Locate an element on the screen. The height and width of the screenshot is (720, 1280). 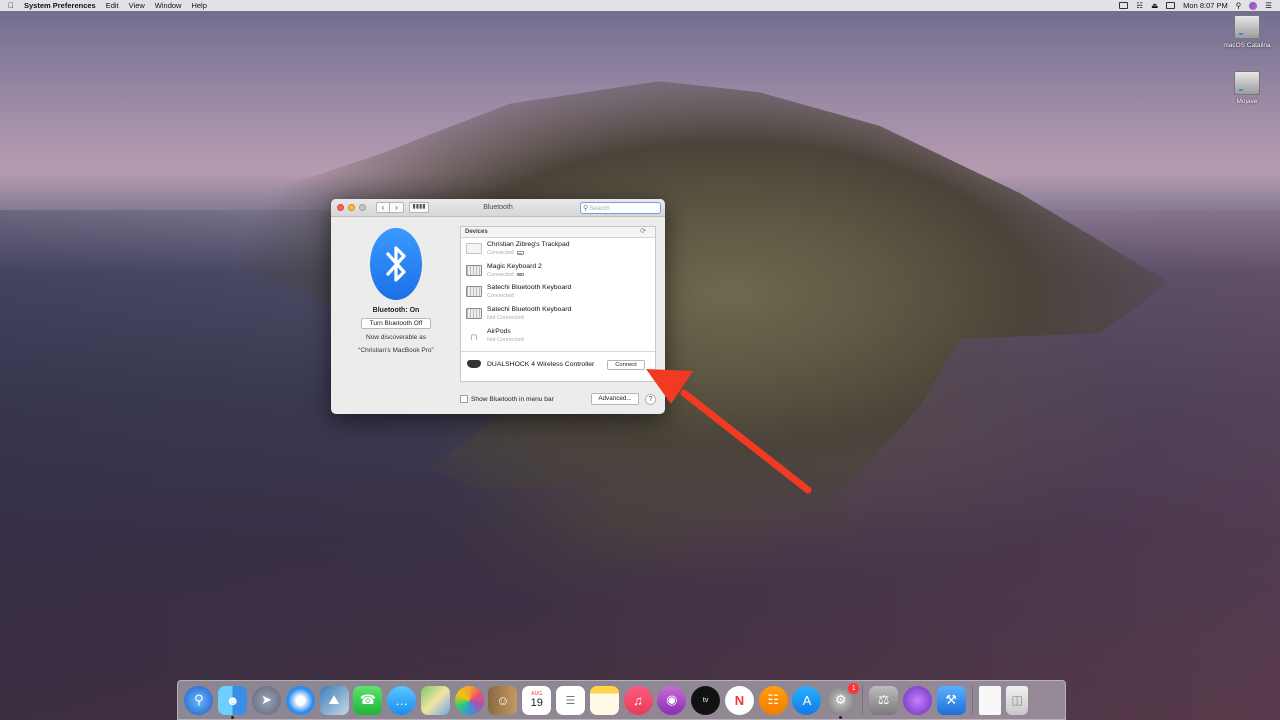
dock-appstore-icon: A is located at coordinates (807, 700).